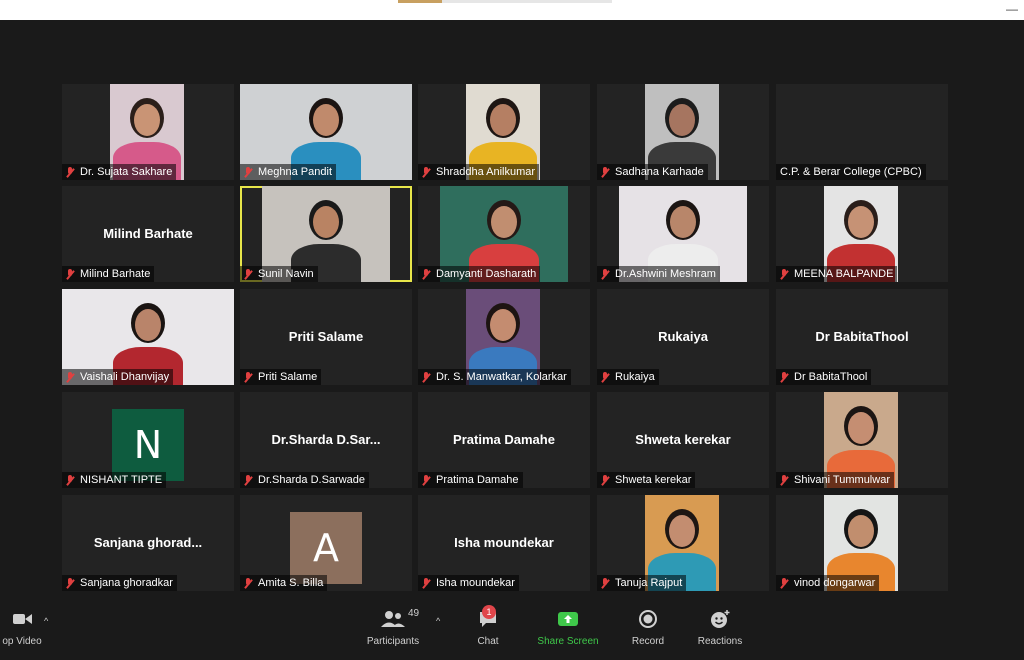  Describe the element at coordinates (477, 480) in the screenshot. I see `participant-name: Pratima Damahe` at that location.